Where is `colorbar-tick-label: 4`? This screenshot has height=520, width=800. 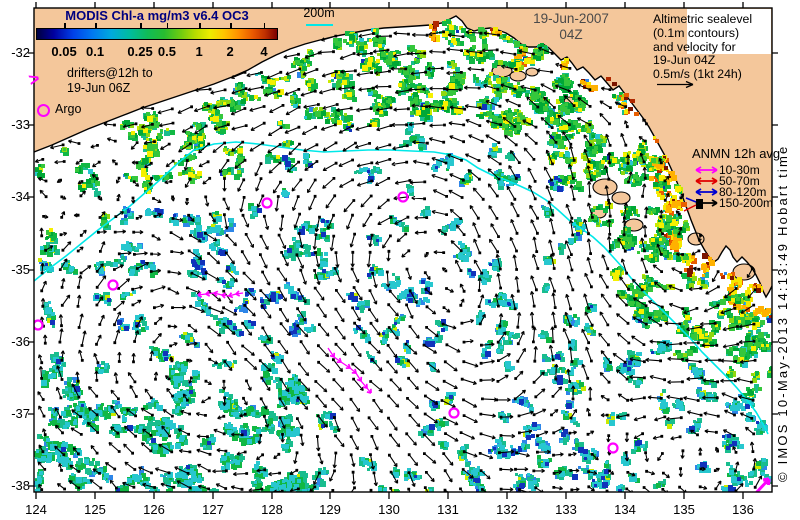 colorbar-tick-label: 4 is located at coordinates (264, 51).